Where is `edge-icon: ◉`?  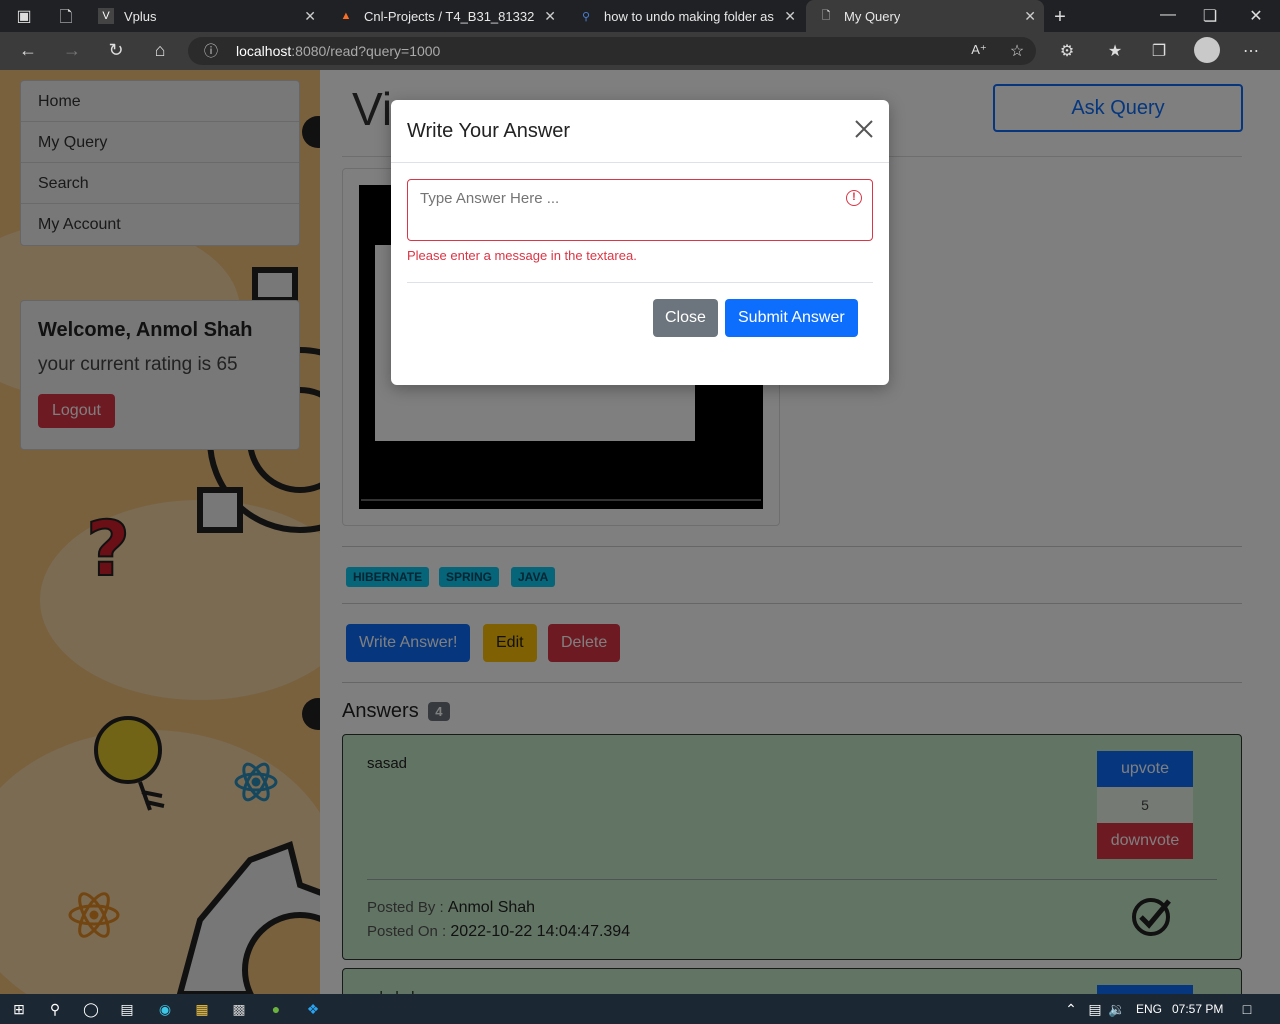 edge-icon: ◉ is located at coordinates (165, 1009).